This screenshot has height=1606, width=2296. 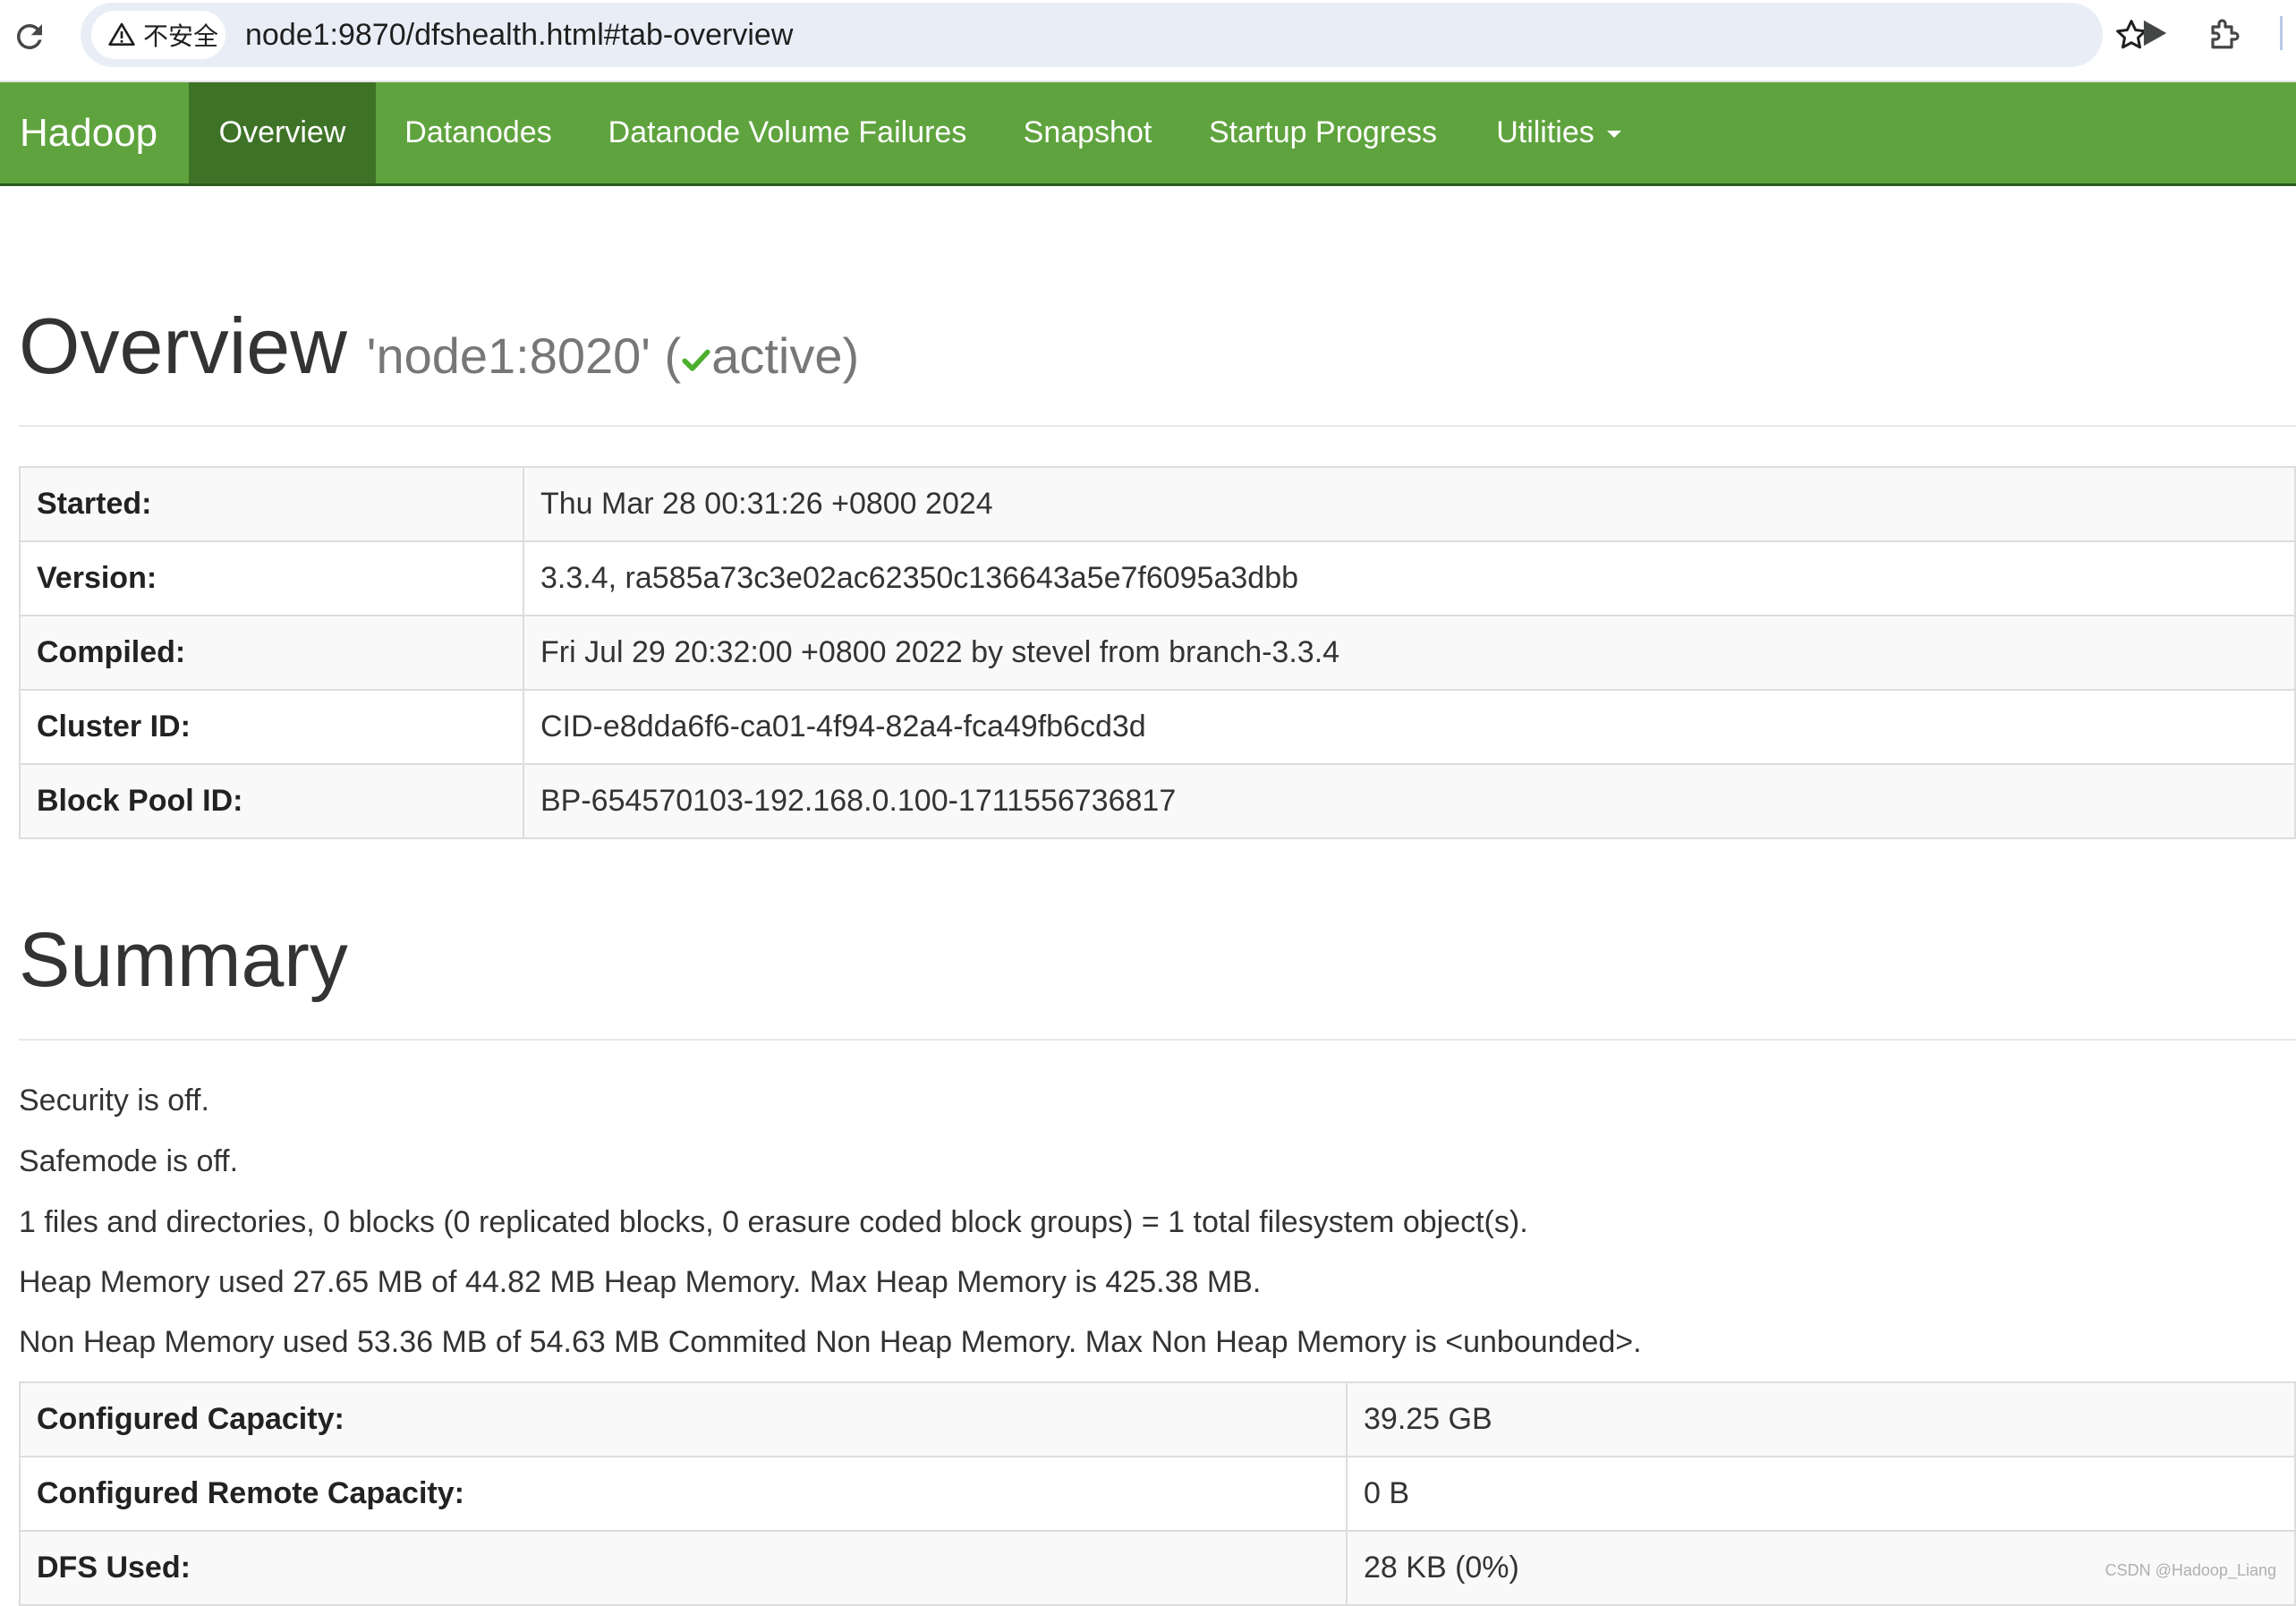 What do you see at coordinates (1409, 801) in the screenshot?
I see `row-value: BP-654570103-192.168.0.100-1711556736817` at bounding box center [1409, 801].